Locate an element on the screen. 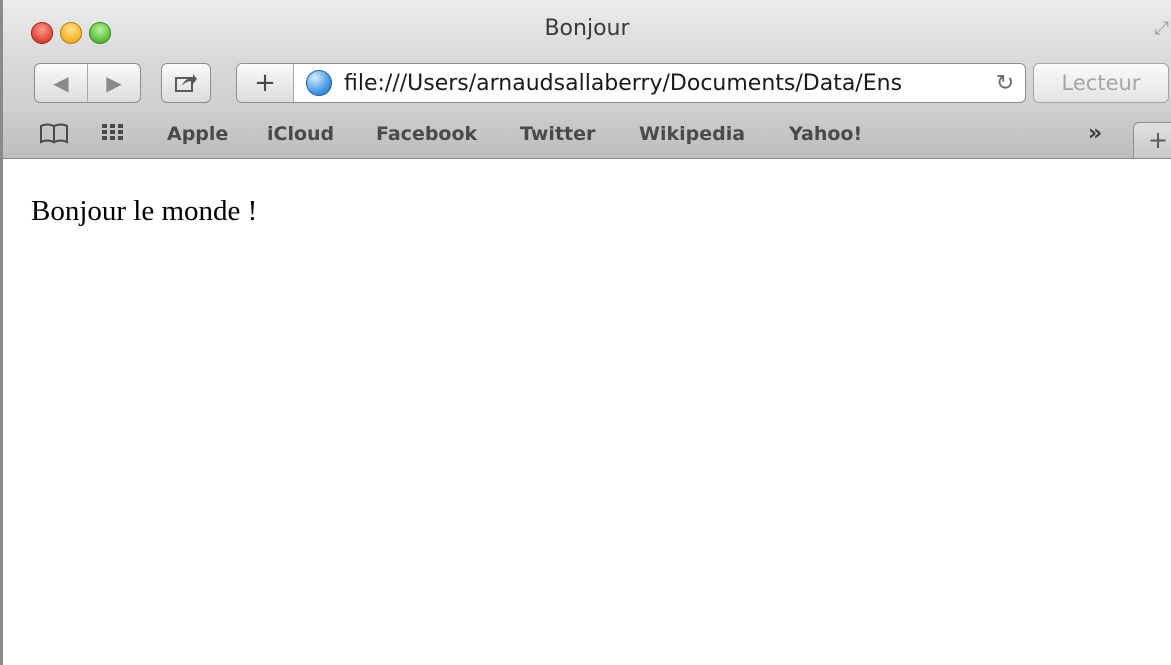 The width and height of the screenshot is (1171, 665). share-icon is located at coordinates (186, 83).